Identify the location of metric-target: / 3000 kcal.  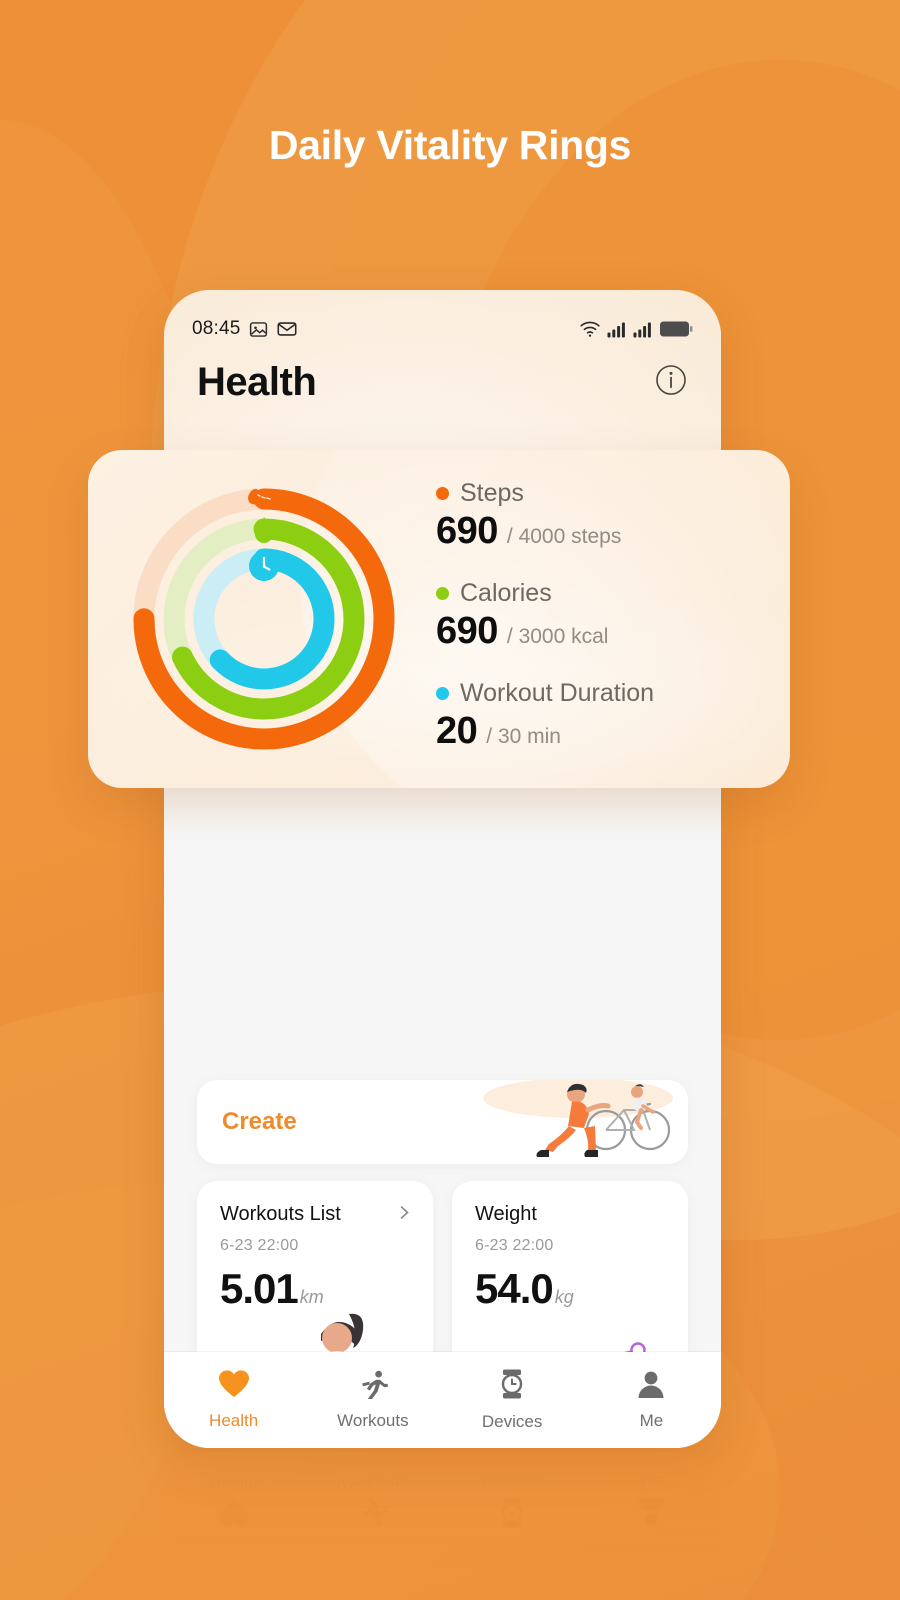
(557, 636).